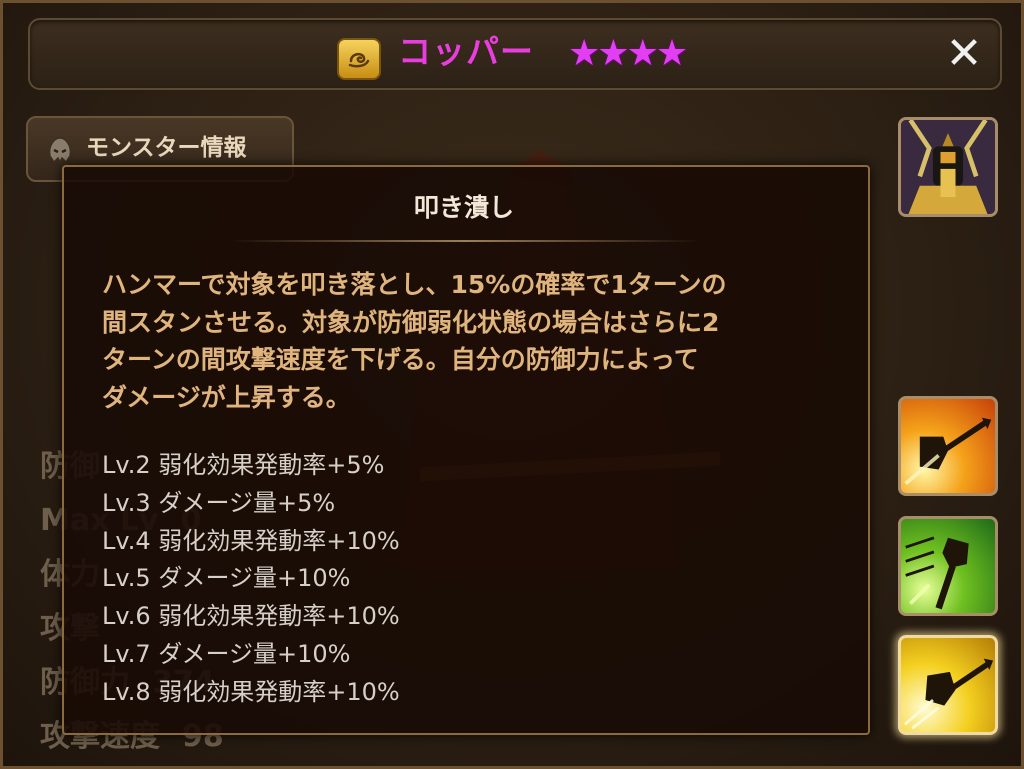 The height and width of the screenshot is (769, 1024). What do you see at coordinates (226, 578) in the screenshot?
I see `level-item: Lv.5 ダメージ量+10%` at bounding box center [226, 578].